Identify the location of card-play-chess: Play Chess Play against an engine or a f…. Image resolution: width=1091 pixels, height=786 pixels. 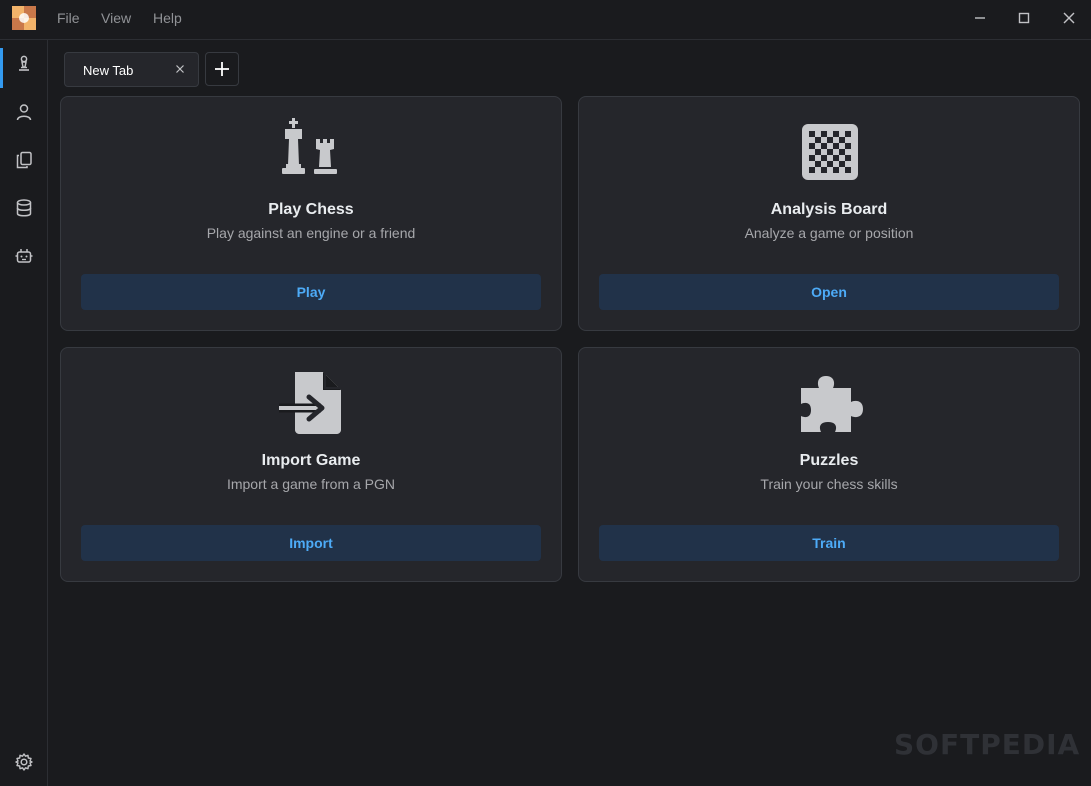
(311, 213).